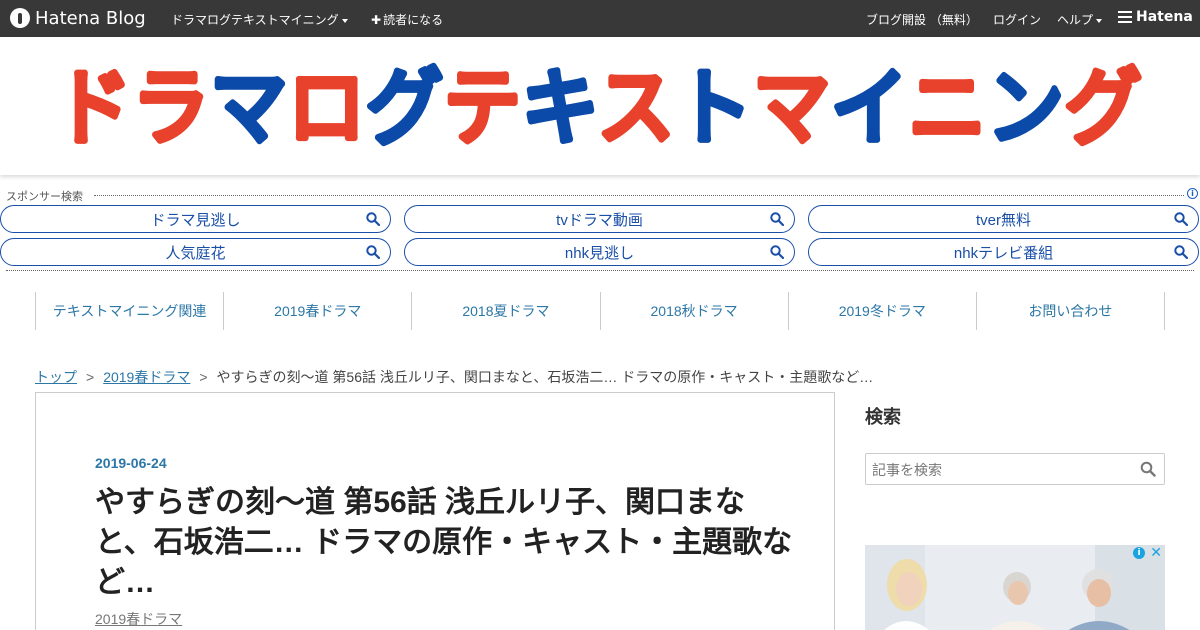 The height and width of the screenshot is (630, 1200). I want to click on sponsor-search-pill-label: ドラマ見逃し, so click(195, 220).